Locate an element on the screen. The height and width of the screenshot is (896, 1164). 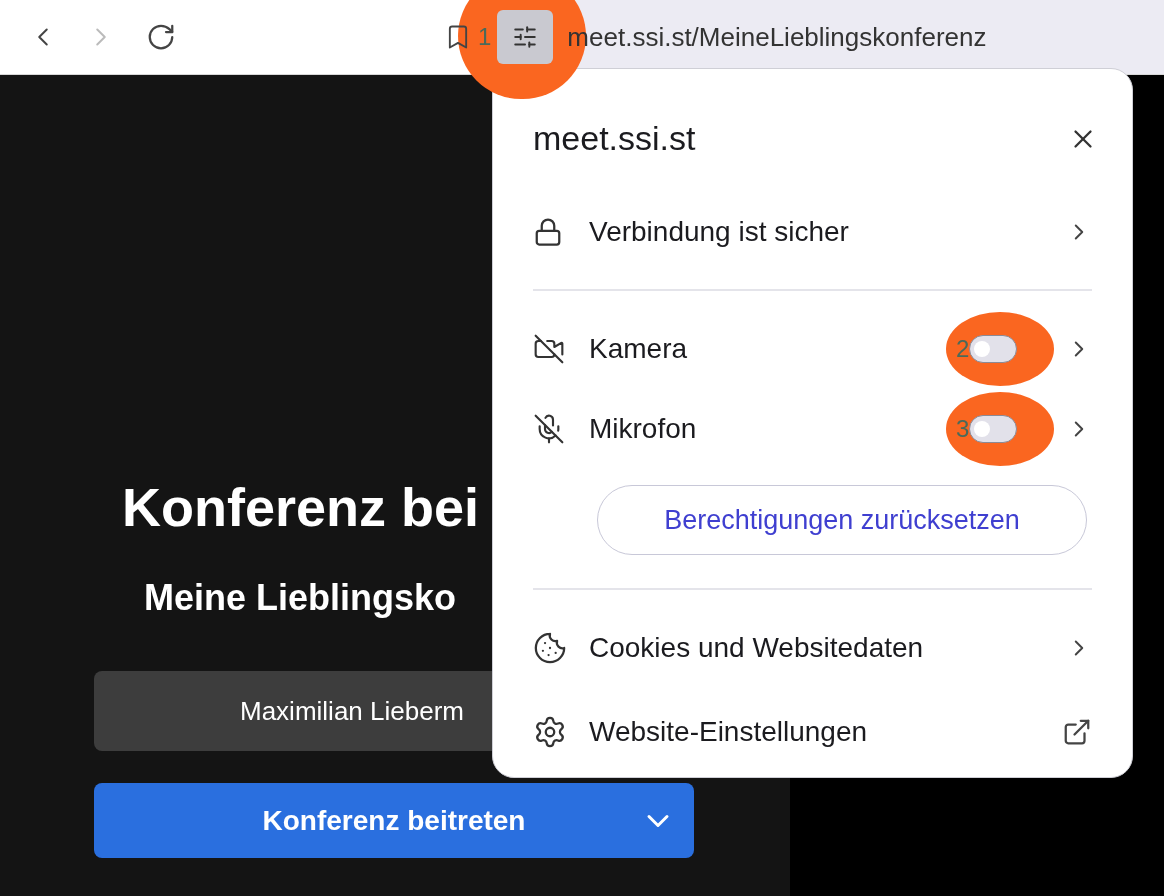
permission-row: Mikrofon 3 is located at coordinates (812, 429).